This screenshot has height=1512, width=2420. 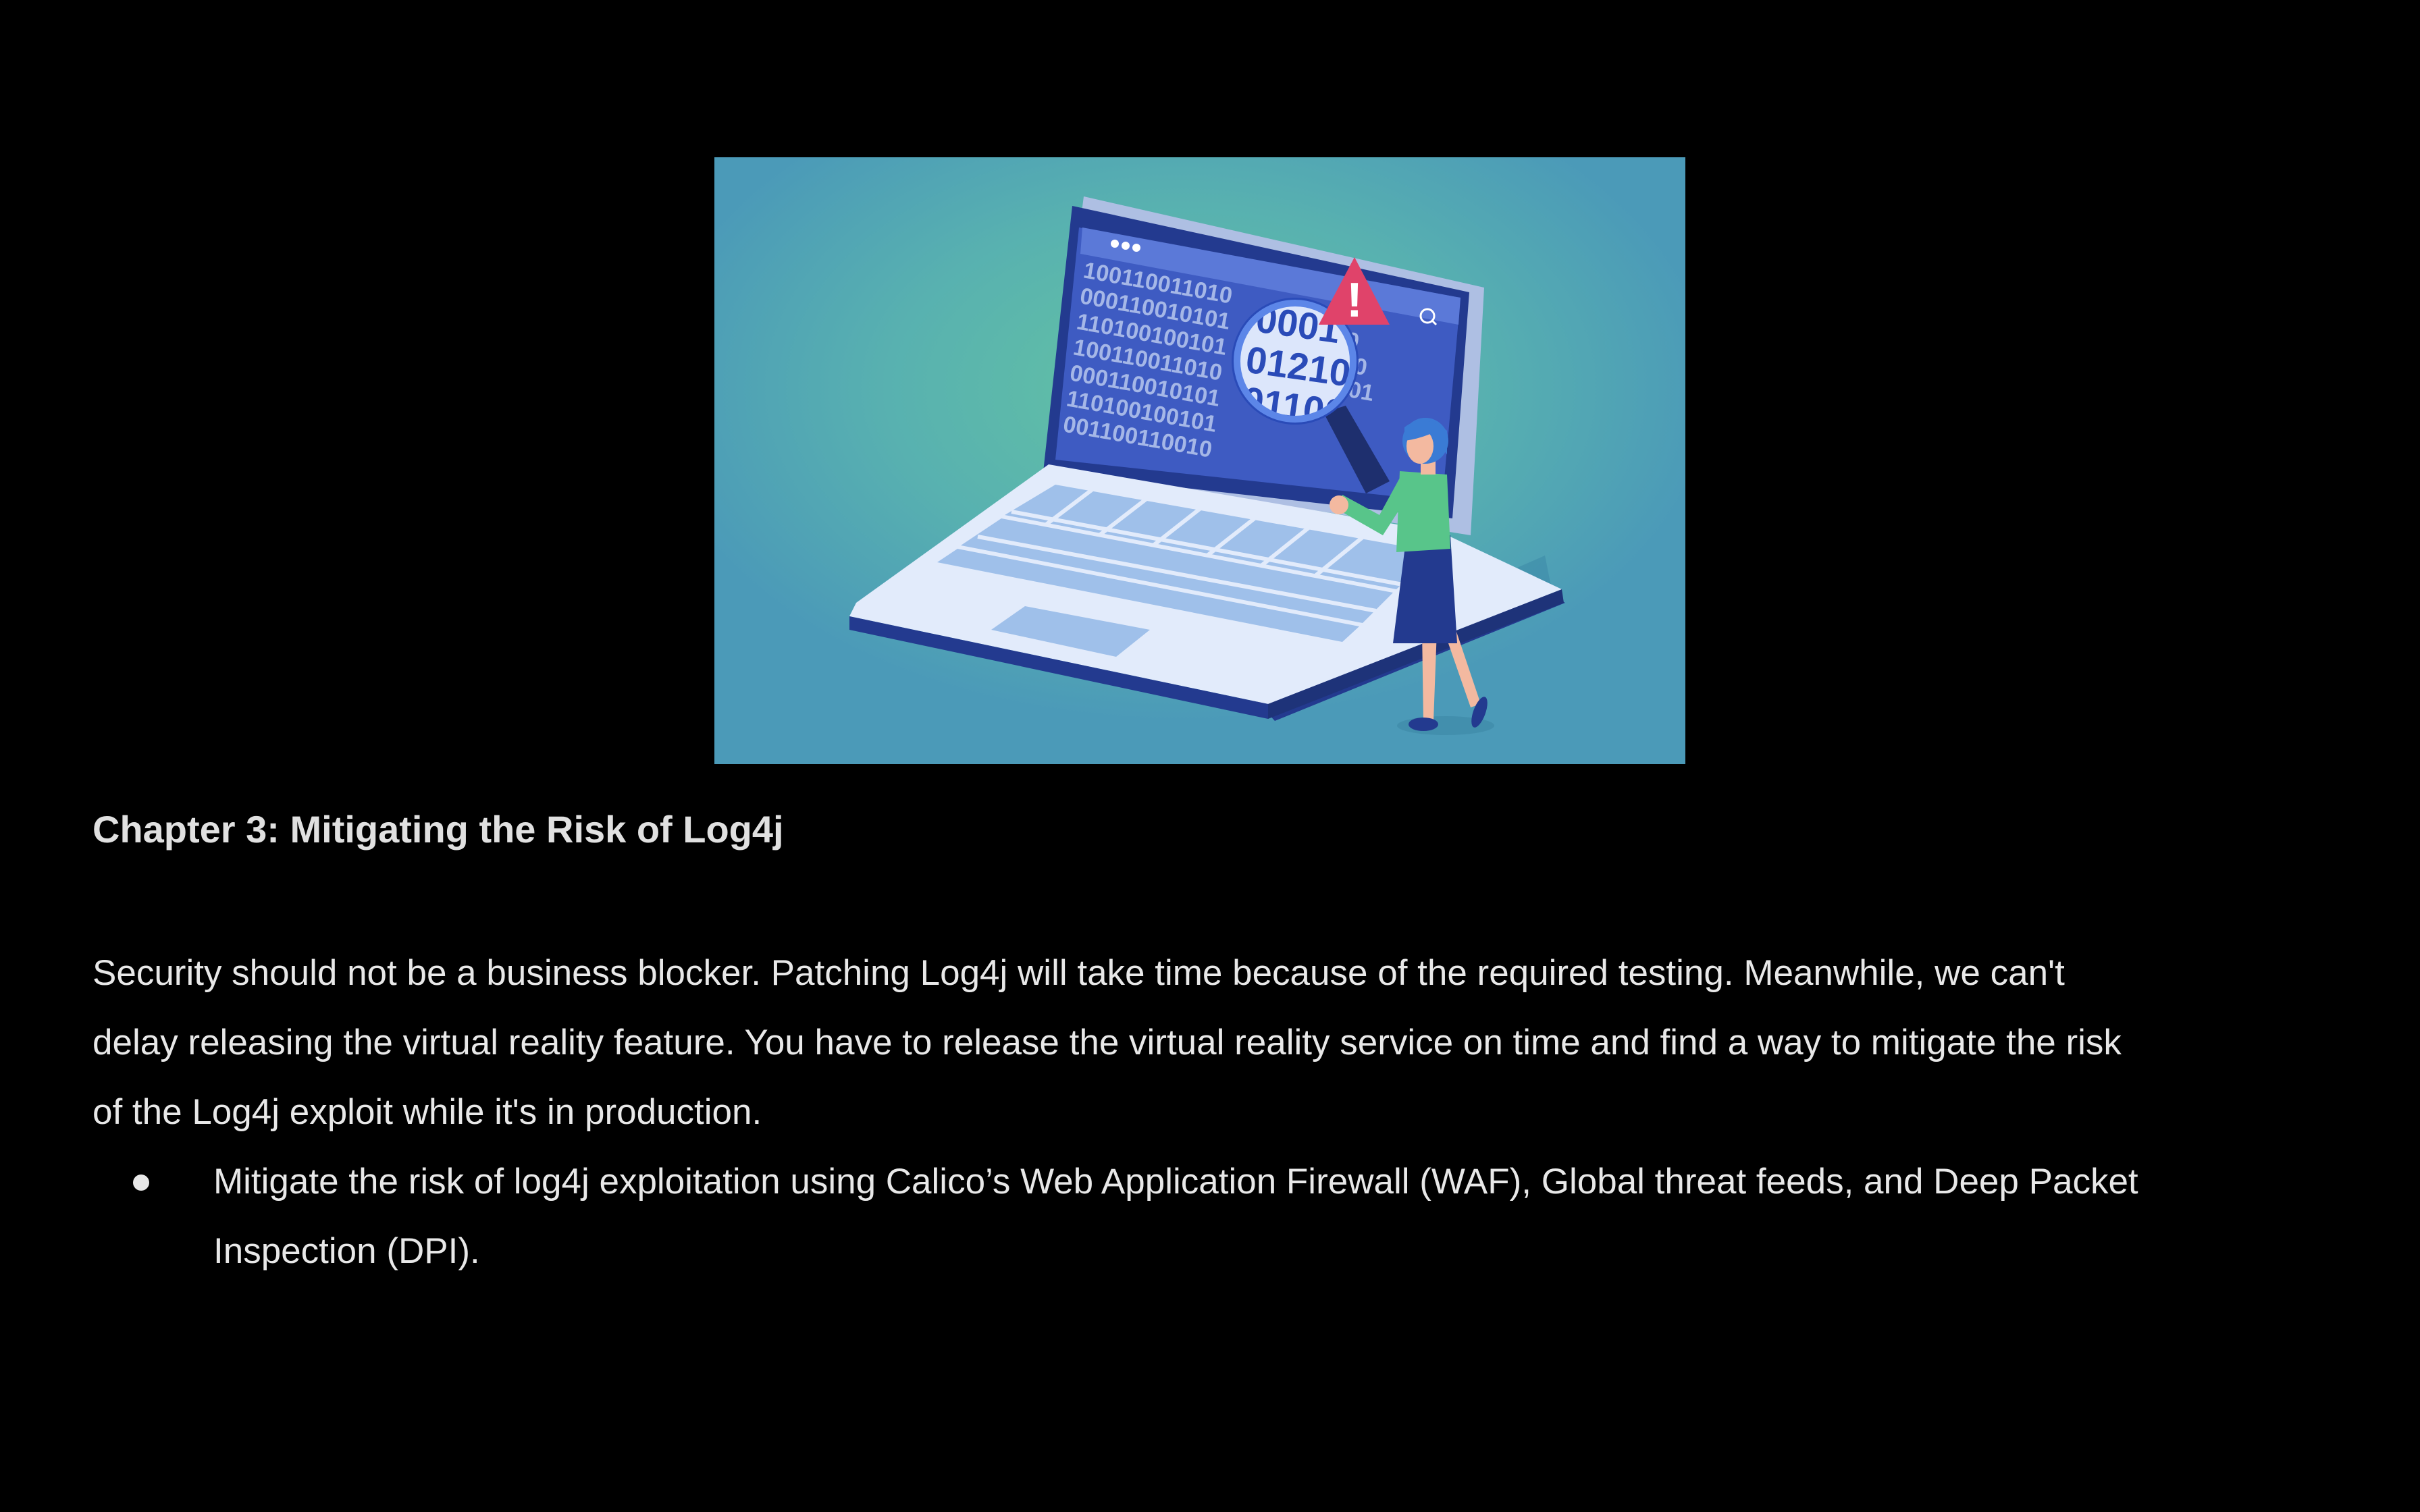 I want to click on list-item-line: Inspection (DPI)., so click(x=346, y=1251).